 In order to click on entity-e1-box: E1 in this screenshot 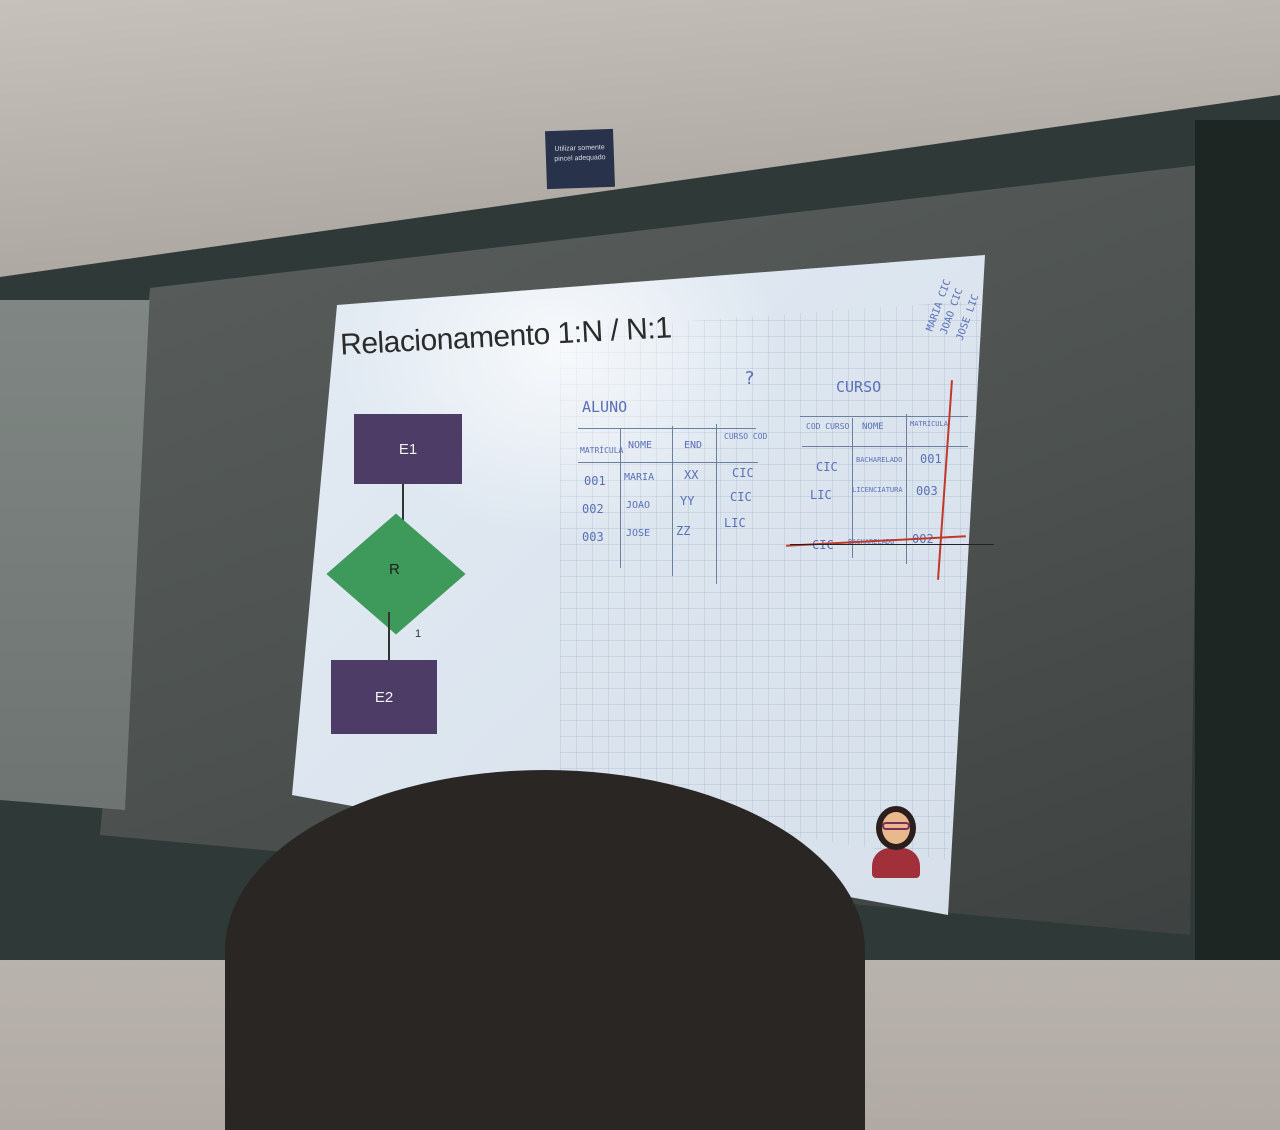, I will do `click(408, 449)`.